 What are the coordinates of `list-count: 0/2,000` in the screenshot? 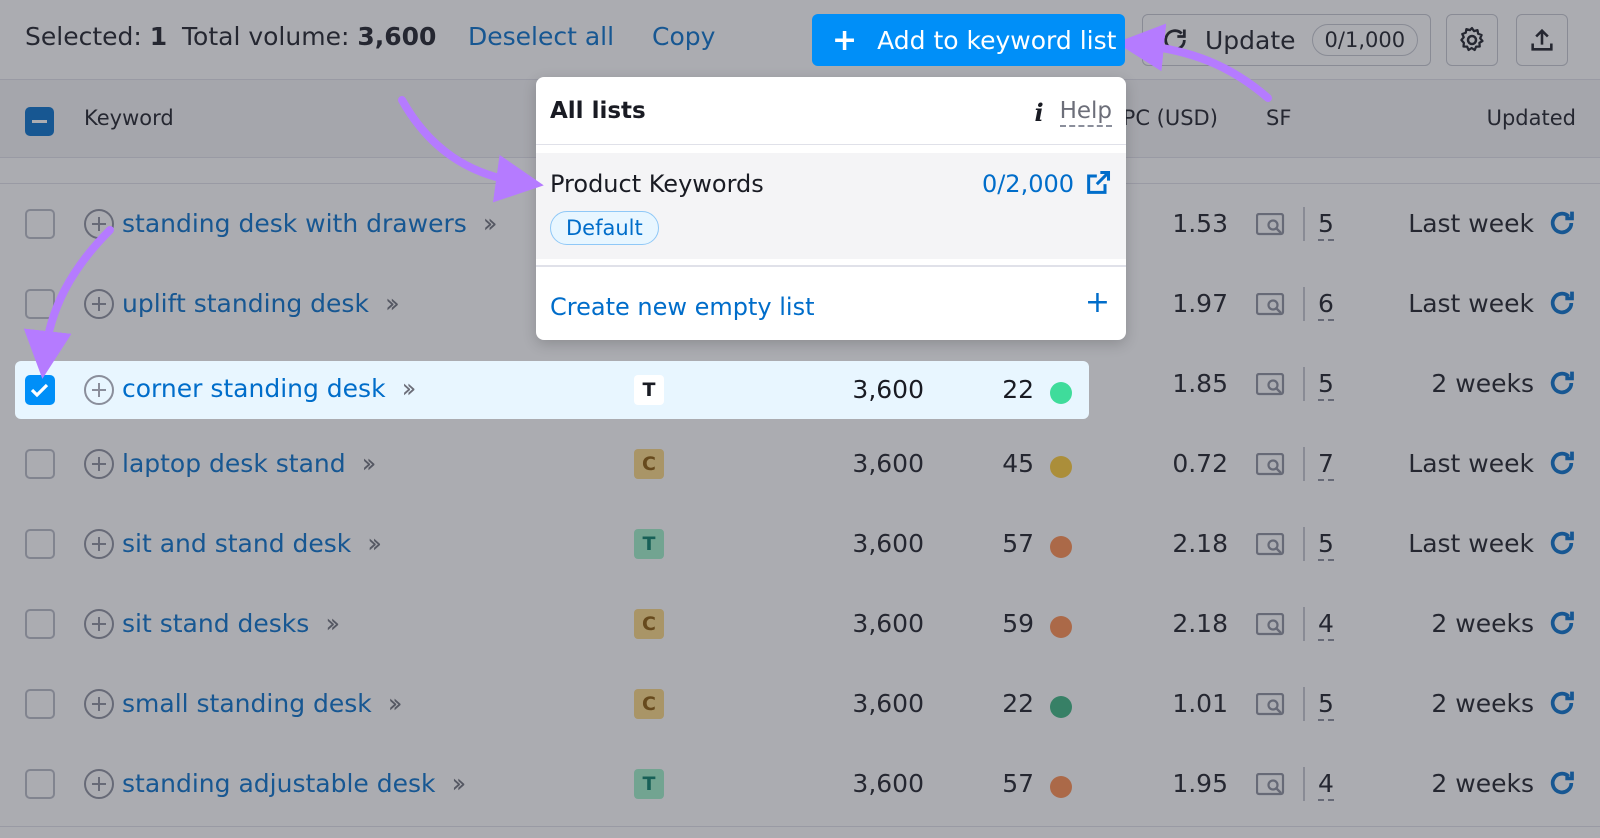 It's located at (1027, 184).